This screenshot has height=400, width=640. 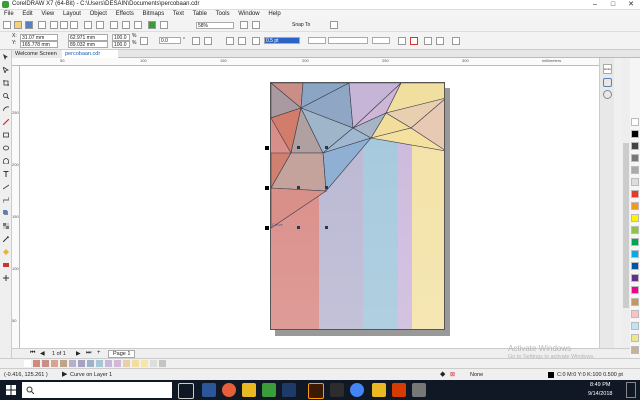 I want to click on parallel-dimension-tool-icon, so click(x=6, y=187).